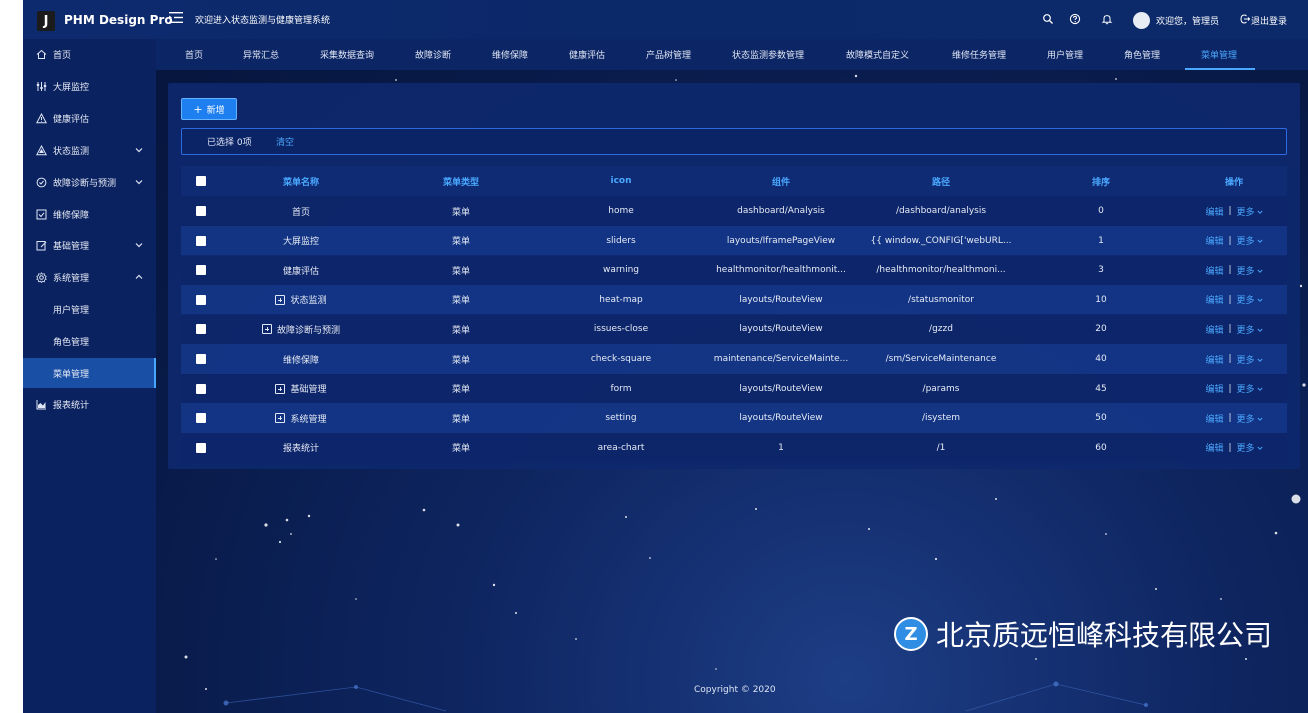 This screenshot has width=1308, height=713. What do you see at coordinates (89, 245) in the screenshot?
I see `sidebar-item-basic-management: 基础管理` at bounding box center [89, 245].